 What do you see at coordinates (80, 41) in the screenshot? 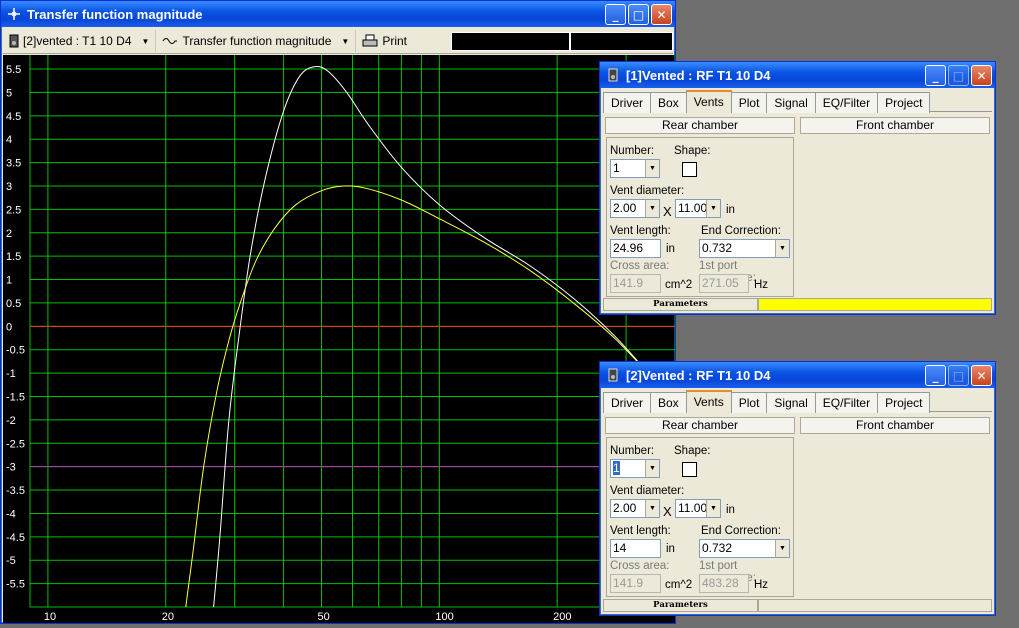
I see `project-select: [2]vented : T1 10 D4 ▼` at bounding box center [80, 41].